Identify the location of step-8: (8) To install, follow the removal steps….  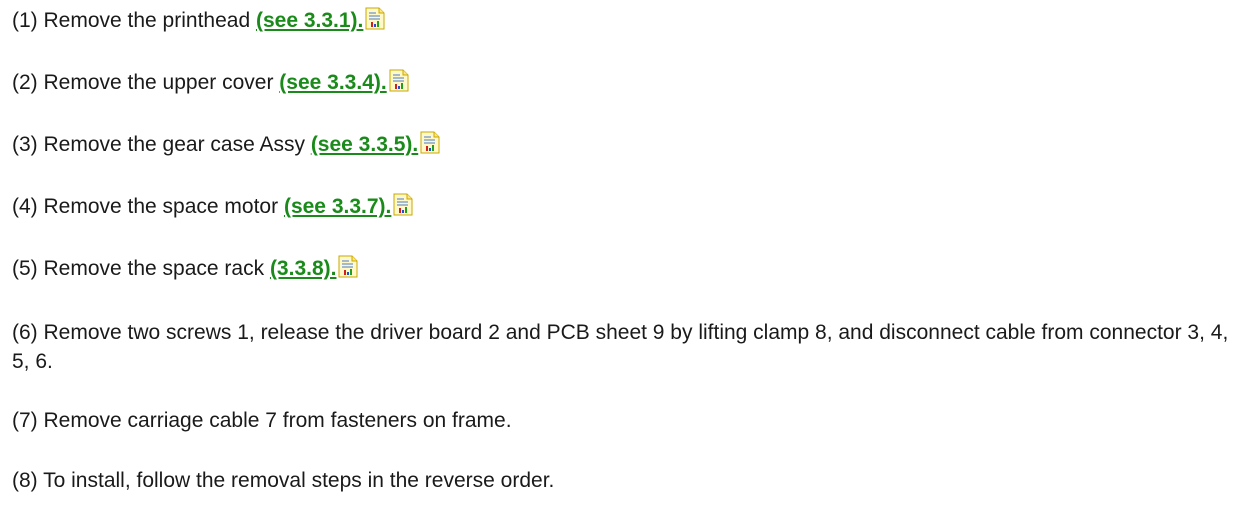
(283, 480).